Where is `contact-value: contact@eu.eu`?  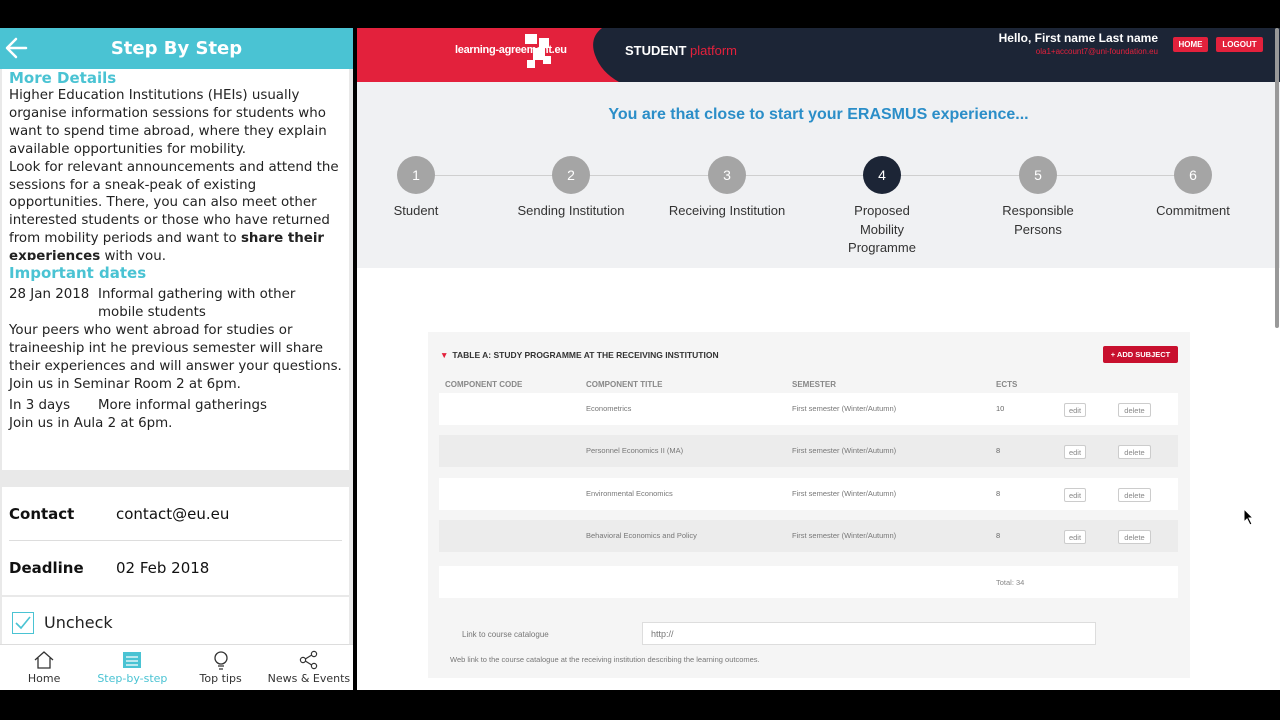 contact-value: contact@eu.eu is located at coordinates (172, 514).